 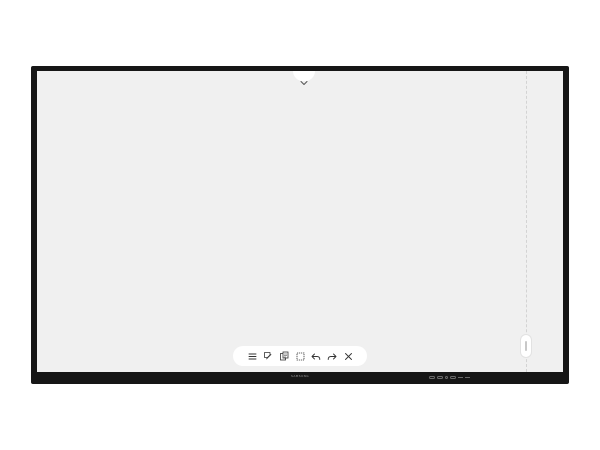 I want to click on hardware-buttons, so click(x=449, y=377).